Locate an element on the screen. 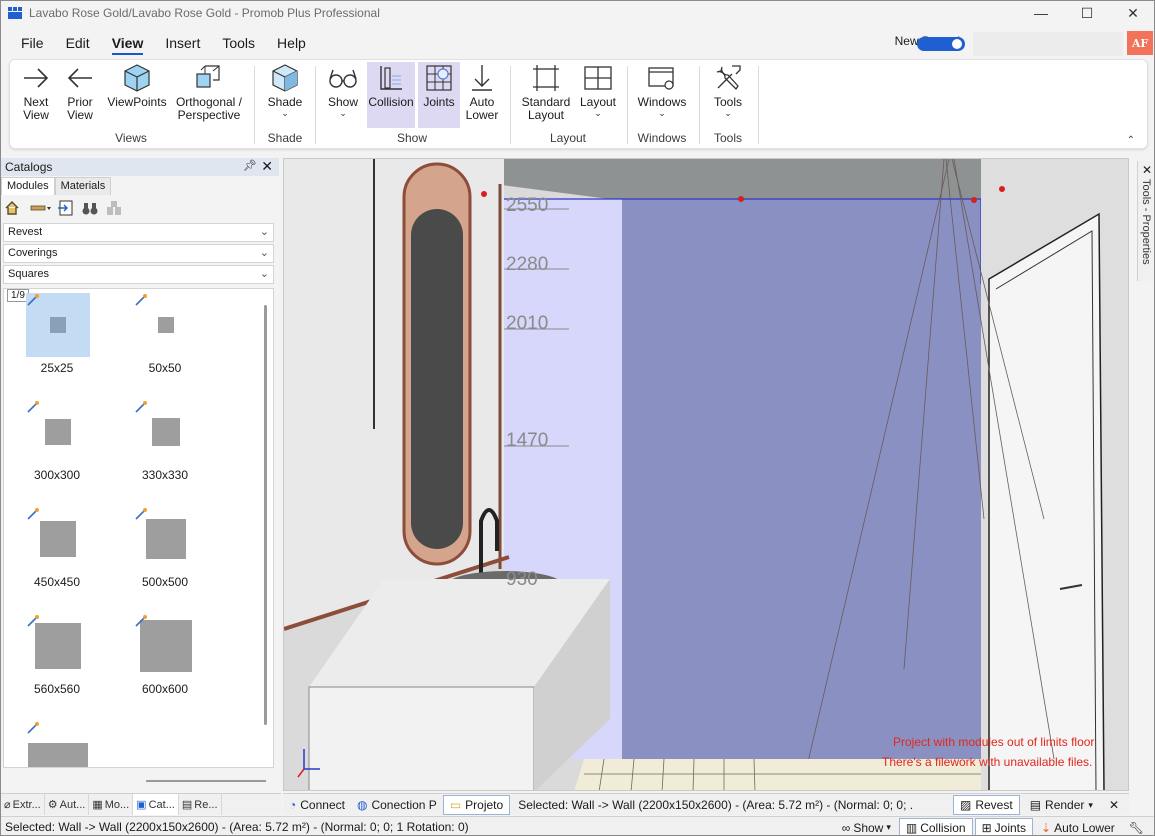 This screenshot has width=1155, height=836. catalog-dropdown-squares: Squares ⌄ is located at coordinates (138, 274).